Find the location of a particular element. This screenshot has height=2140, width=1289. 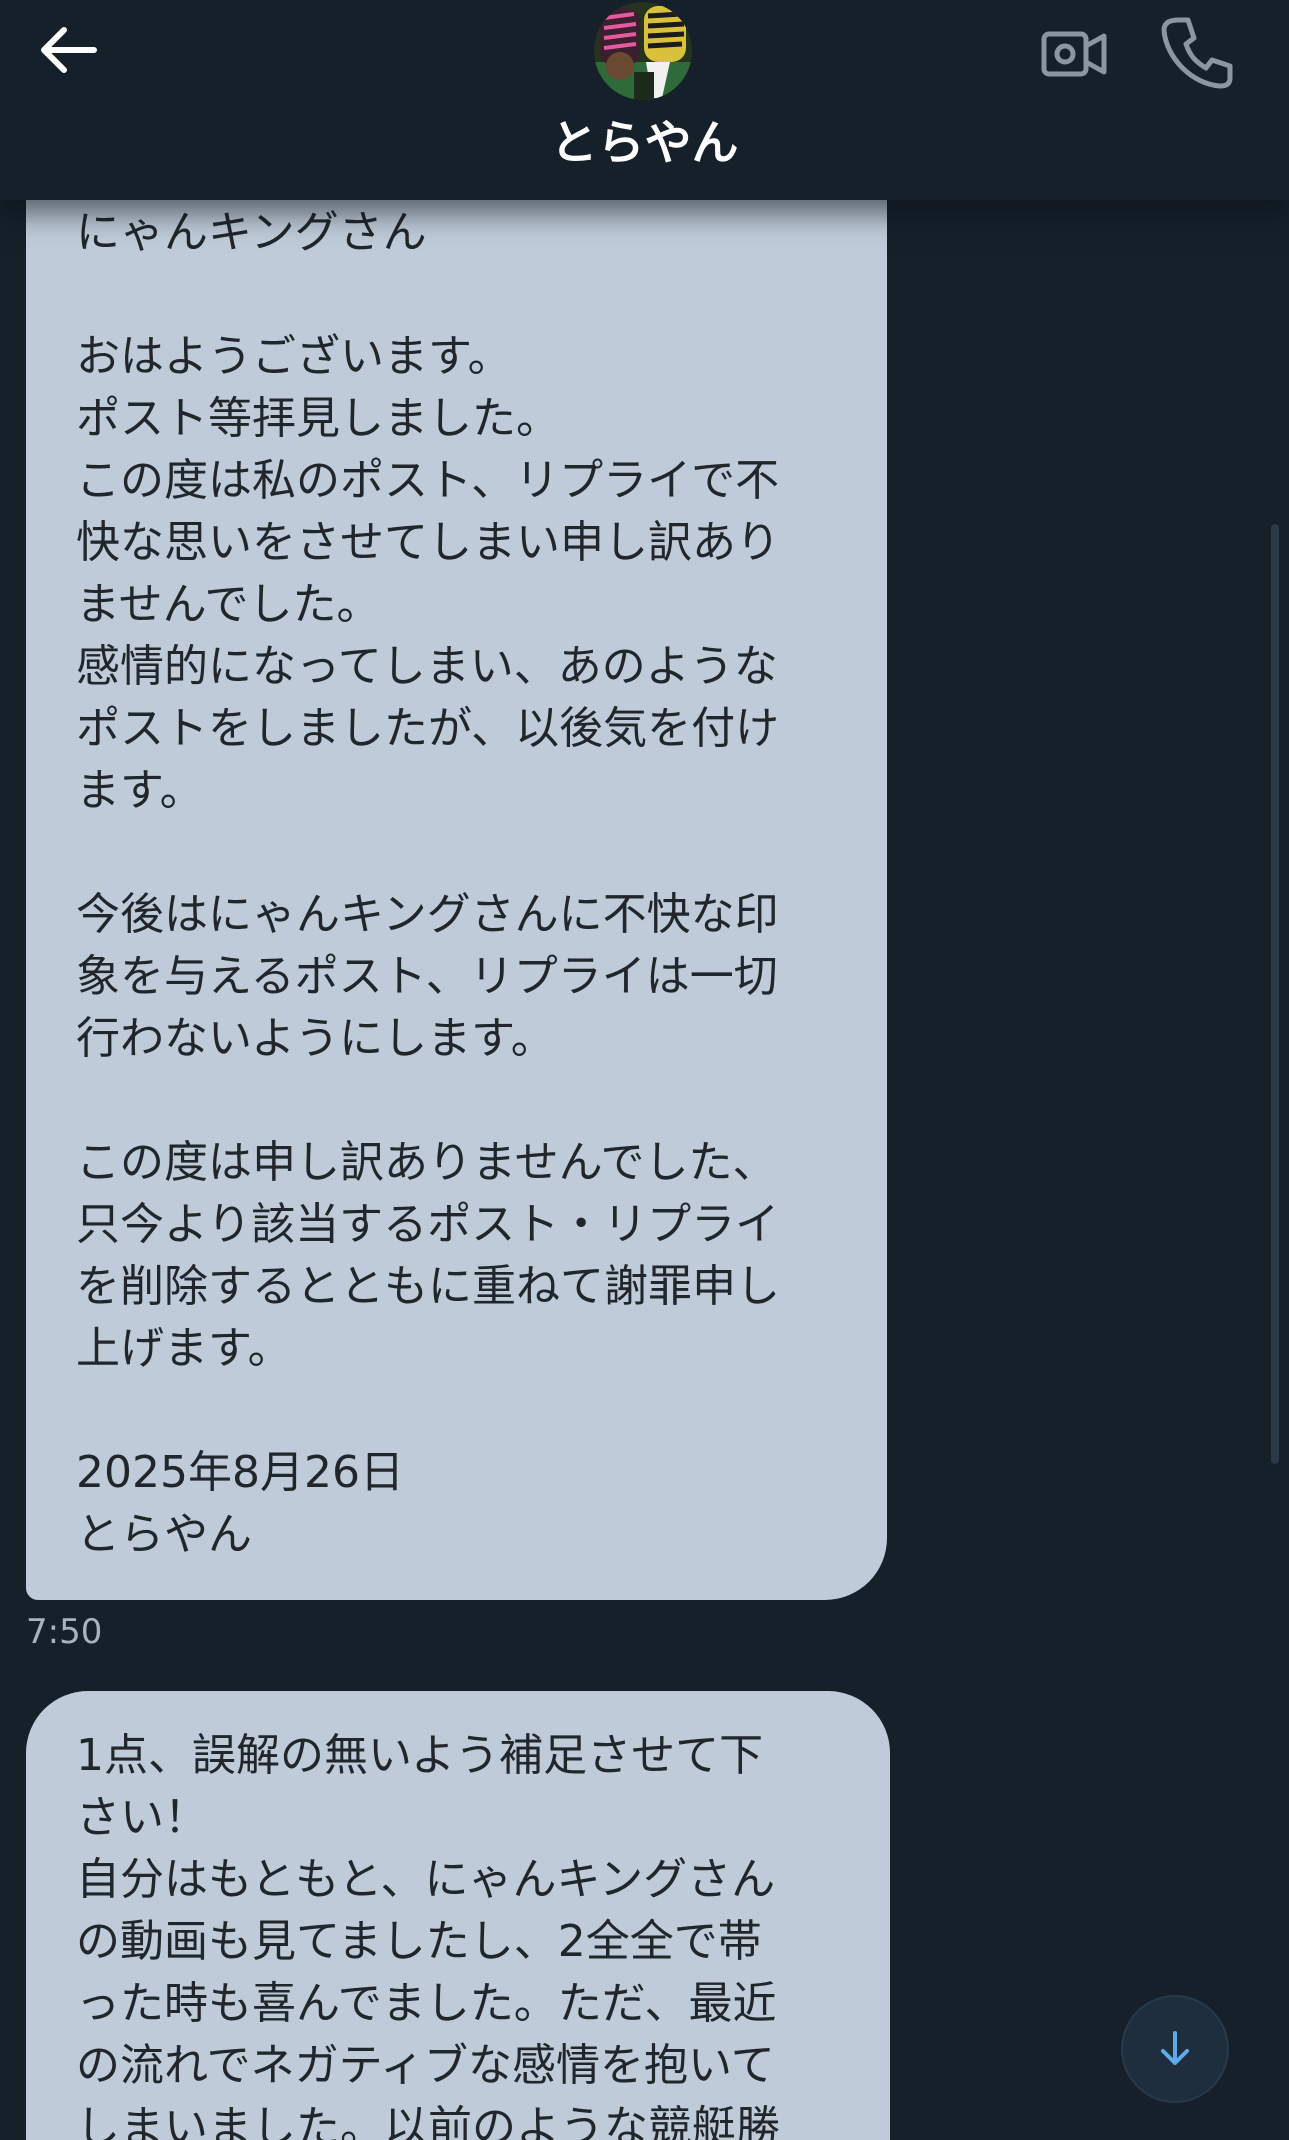

message-line: 感情的になってしまい、あのような is located at coordinates (427, 666).